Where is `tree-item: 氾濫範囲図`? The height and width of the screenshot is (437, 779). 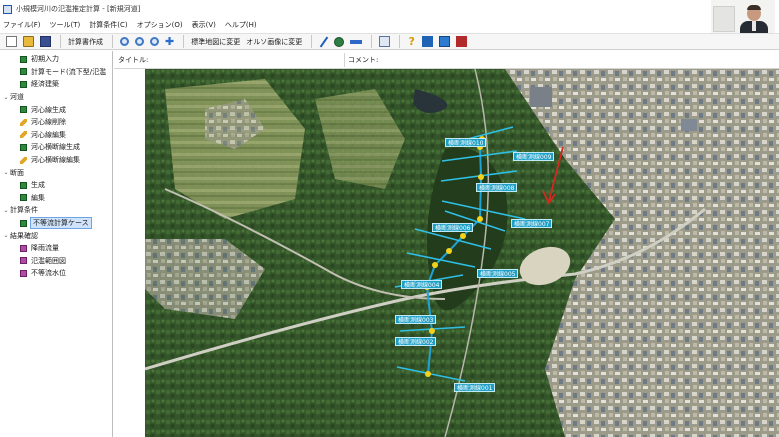 tree-item: 氾濫範囲図 is located at coordinates (56, 261).